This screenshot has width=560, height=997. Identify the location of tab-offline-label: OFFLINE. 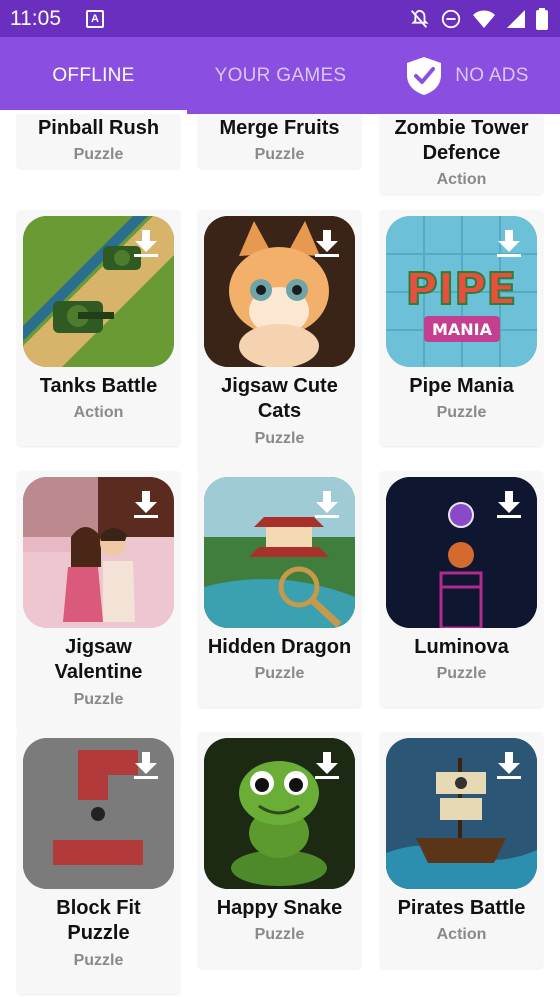
(93, 75).